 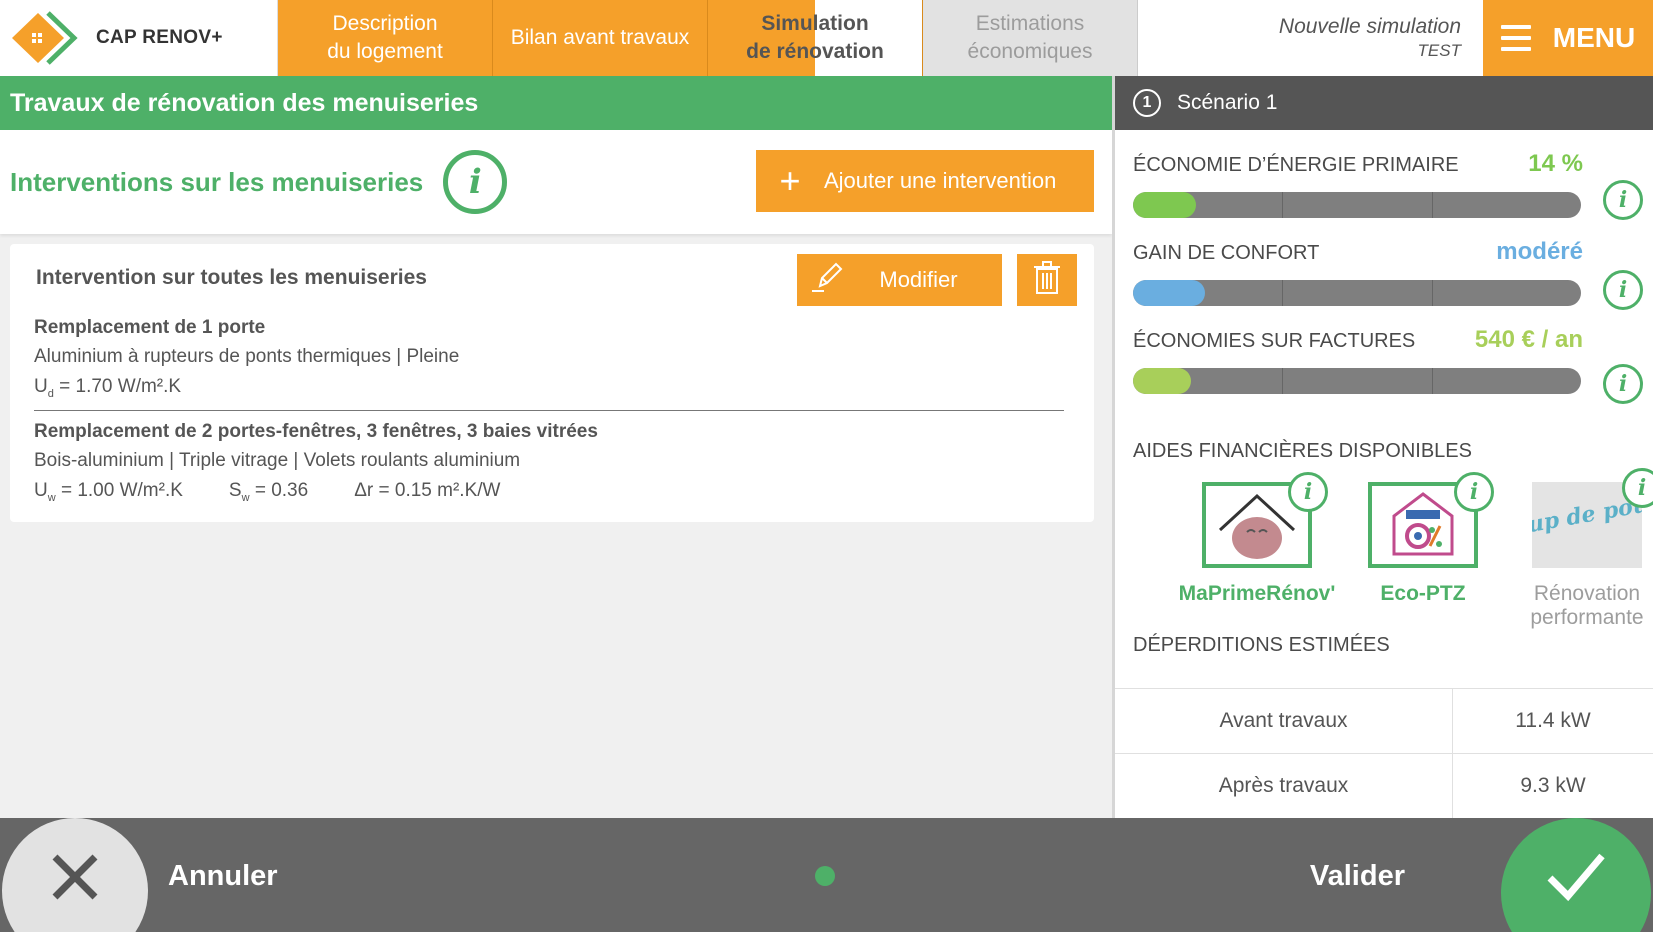 What do you see at coordinates (827, 280) in the screenshot?
I see `pencil-icon` at bounding box center [827, 280].